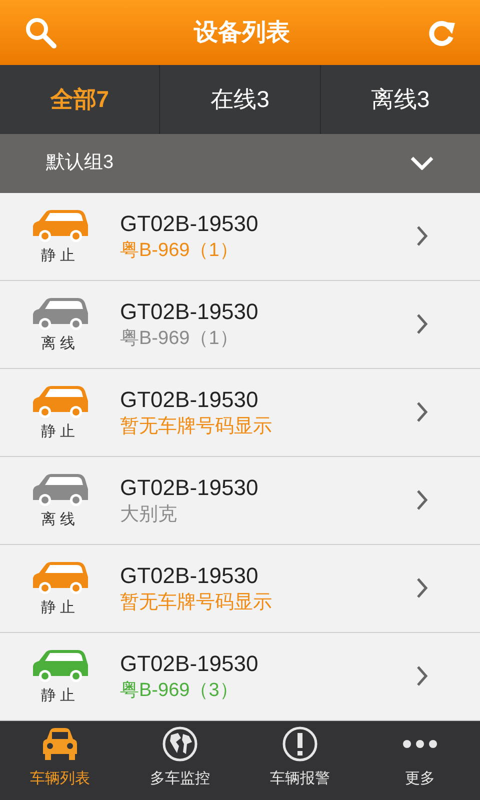  I want to click on group-label: 默认组3, so click(80, 162).